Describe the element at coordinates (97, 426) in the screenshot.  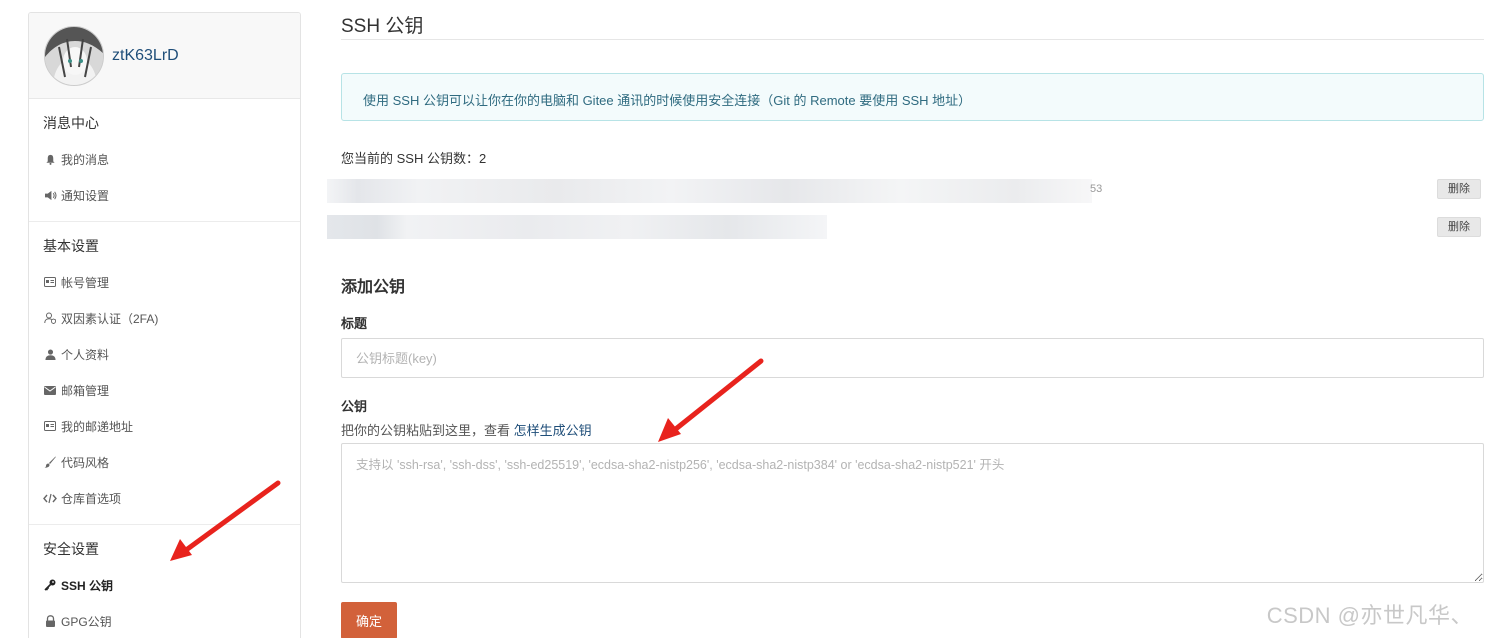
I see `sidebar-item-label: 我的邮递地址` at that location.